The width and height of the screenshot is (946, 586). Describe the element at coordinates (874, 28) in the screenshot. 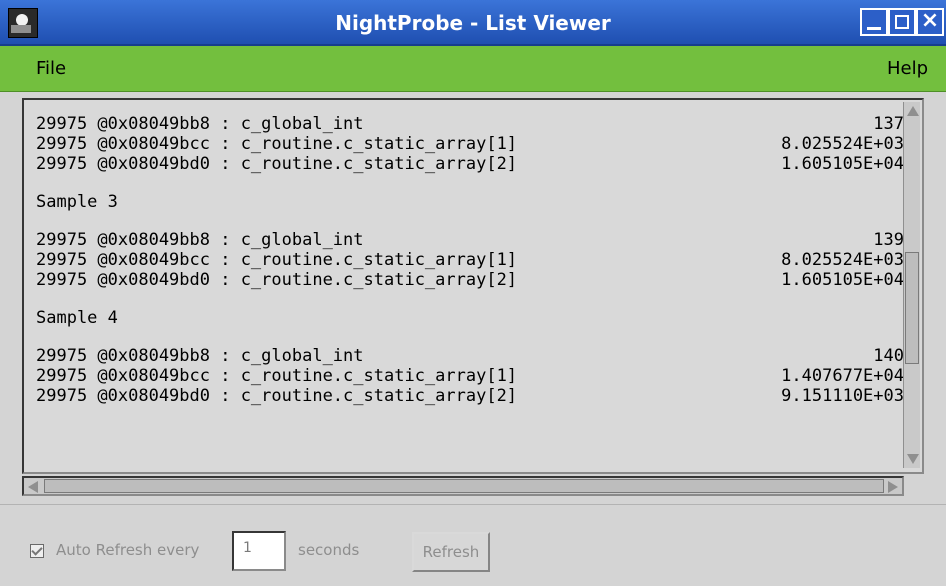

I see `minimize-icon` at that location.